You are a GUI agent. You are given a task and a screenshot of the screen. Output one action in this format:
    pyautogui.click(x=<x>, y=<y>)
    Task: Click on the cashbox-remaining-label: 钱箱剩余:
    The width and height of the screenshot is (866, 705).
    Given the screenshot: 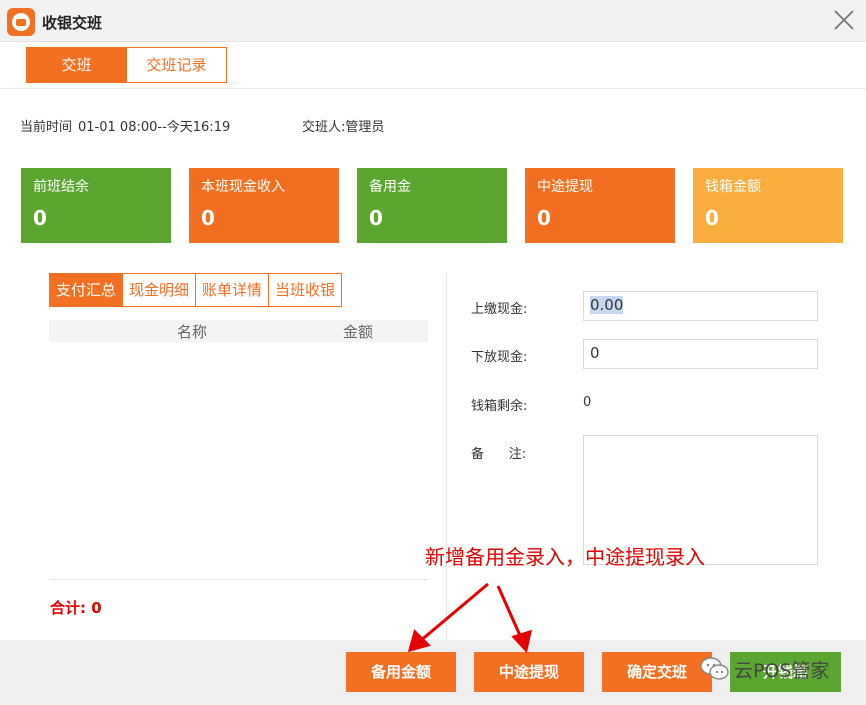 What is the action you would take?
    pyautogui.click(x=499, y=406)
    